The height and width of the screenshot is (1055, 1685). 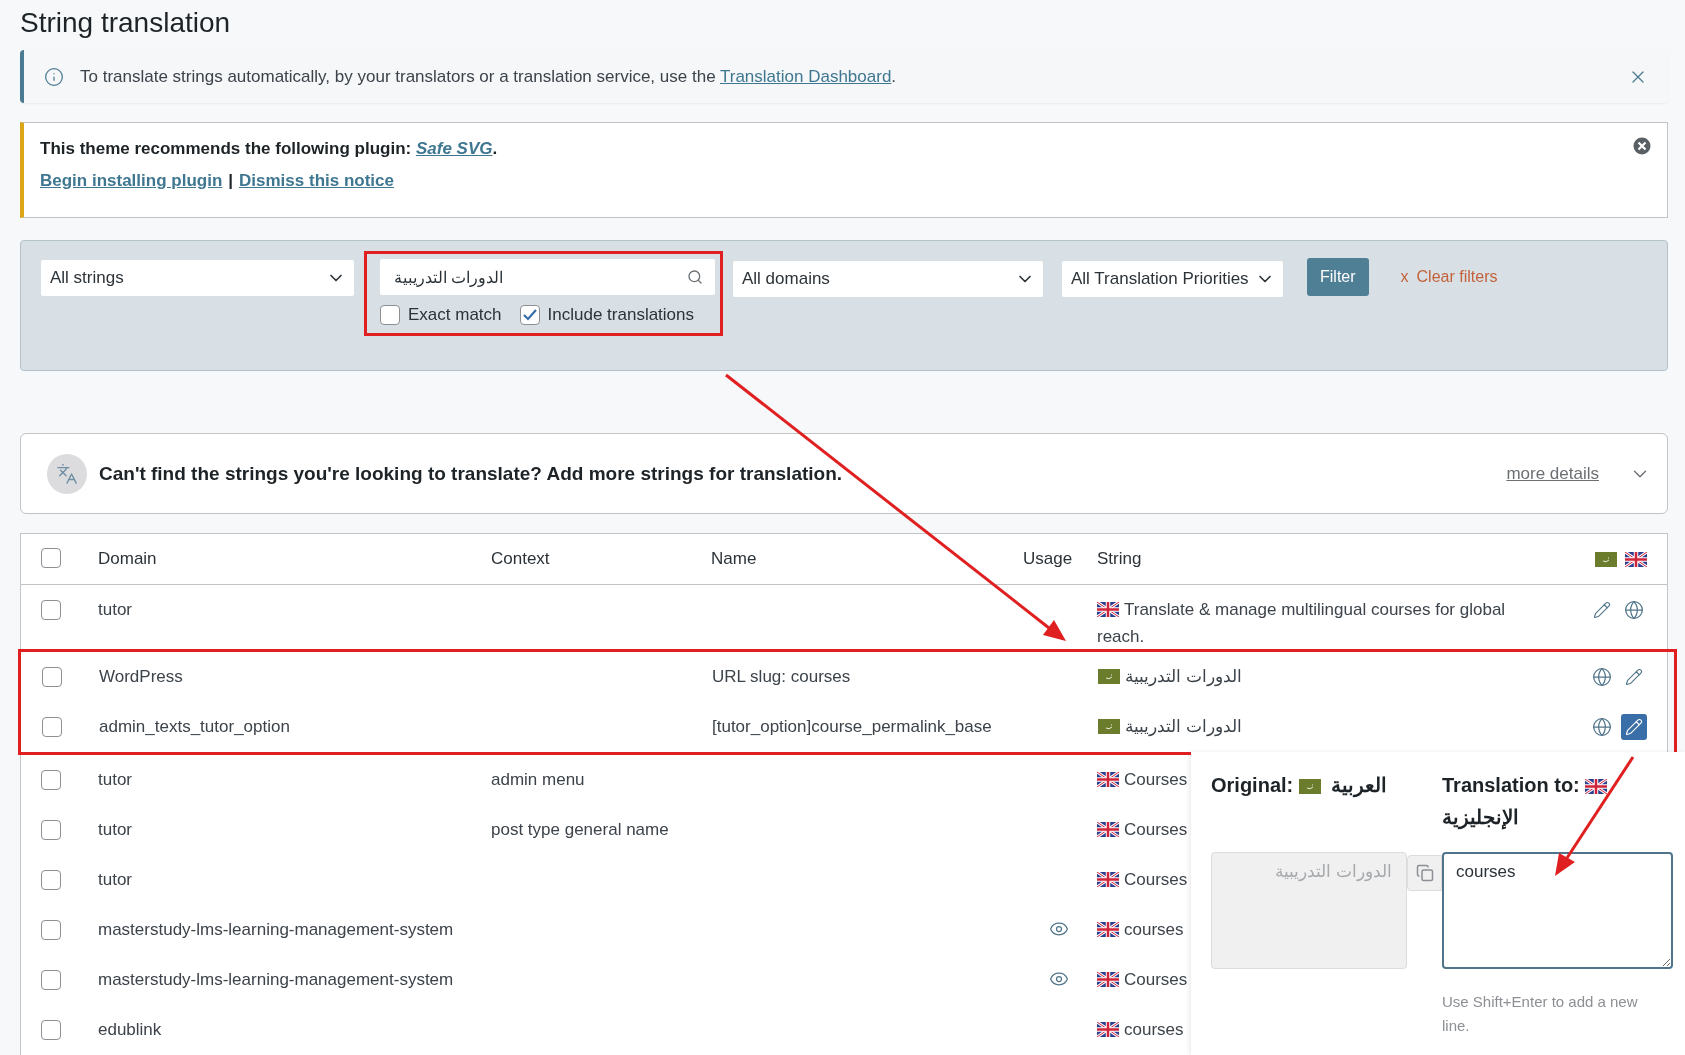 What do you see at coordinates (128, 559) in the screenshot?
I see `column-header: Domain` at bounding box center [128, 559].